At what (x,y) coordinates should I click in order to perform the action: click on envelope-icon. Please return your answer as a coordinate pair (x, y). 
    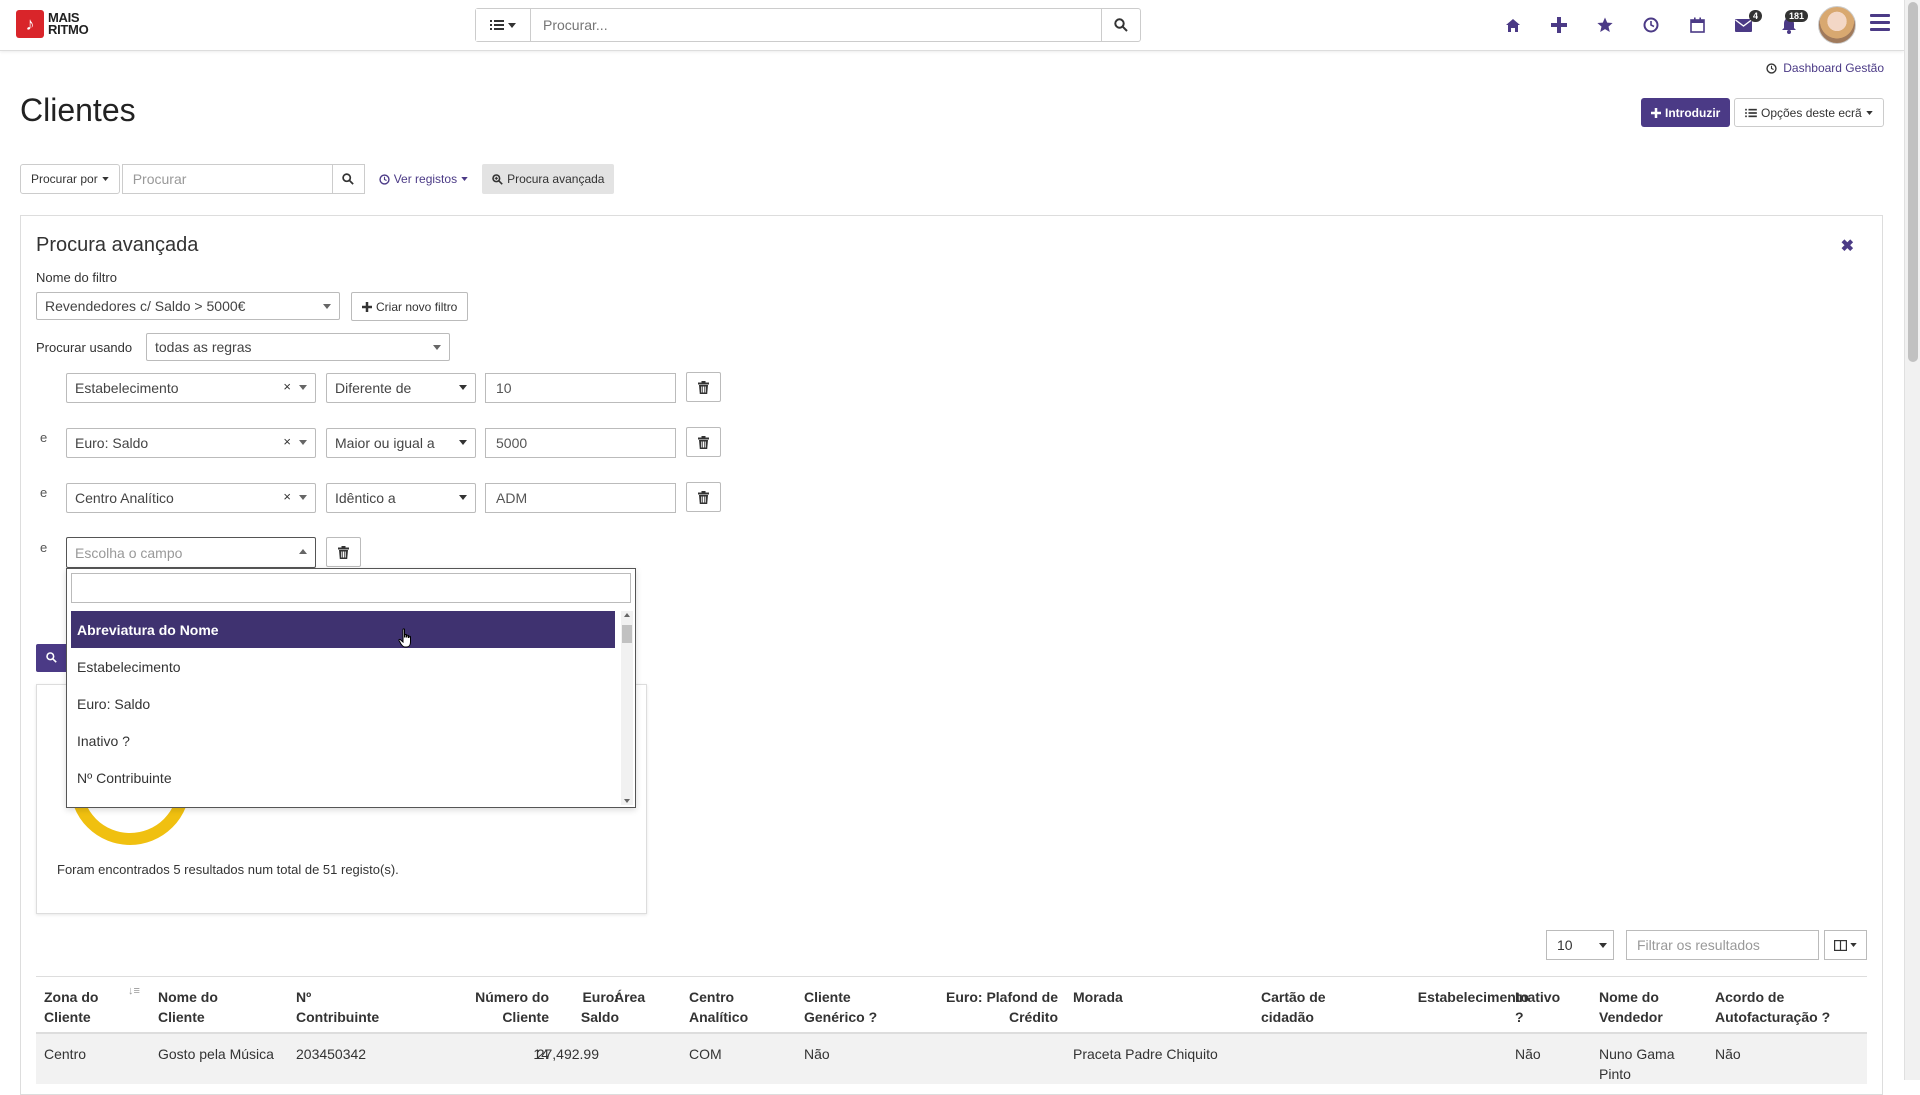
    Looking at the image, I should click on (1743, 25).